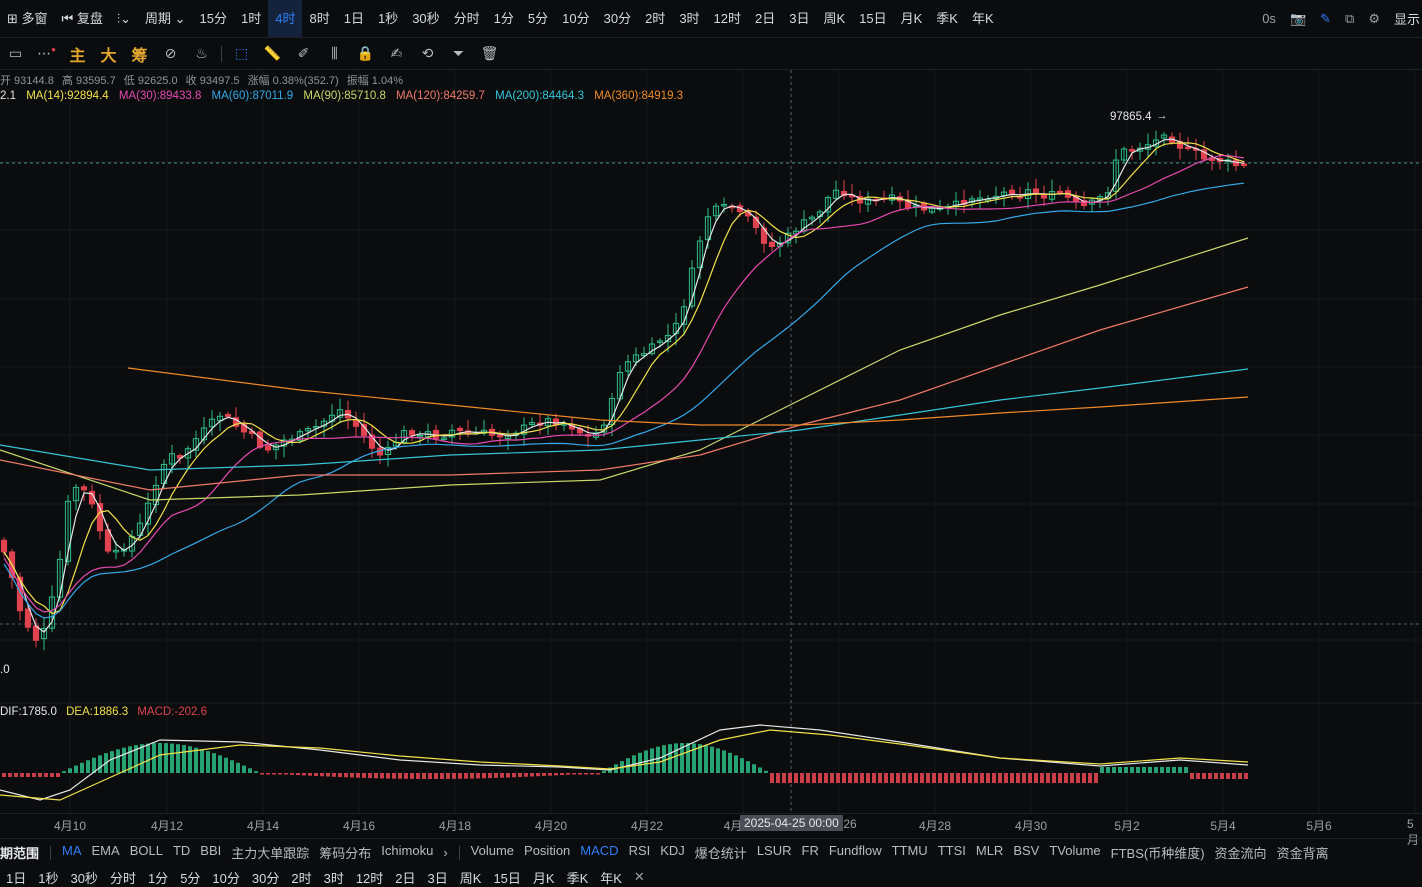 The height and width of the screenshot is (887, 1422). What do you see at coordinates (1158, 852) in the screenshot?
I see `sub-indicator-14: FTBS(币种维度)` at bounding box center [1158, 852].